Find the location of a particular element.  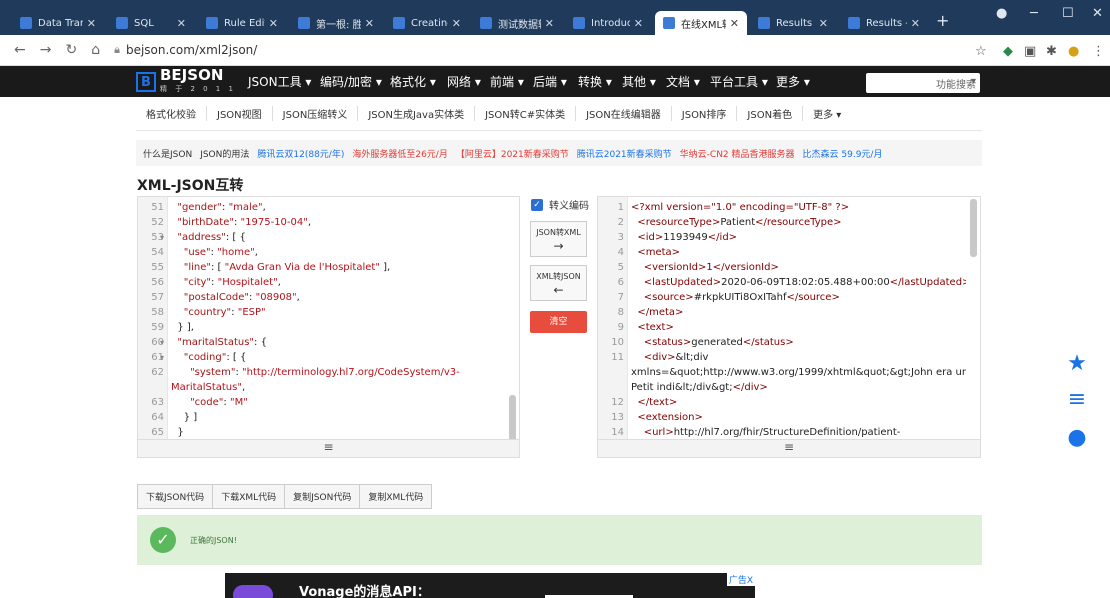

feature-search-input: 功能搜索 ▾ is located at coordinates (923, 83).